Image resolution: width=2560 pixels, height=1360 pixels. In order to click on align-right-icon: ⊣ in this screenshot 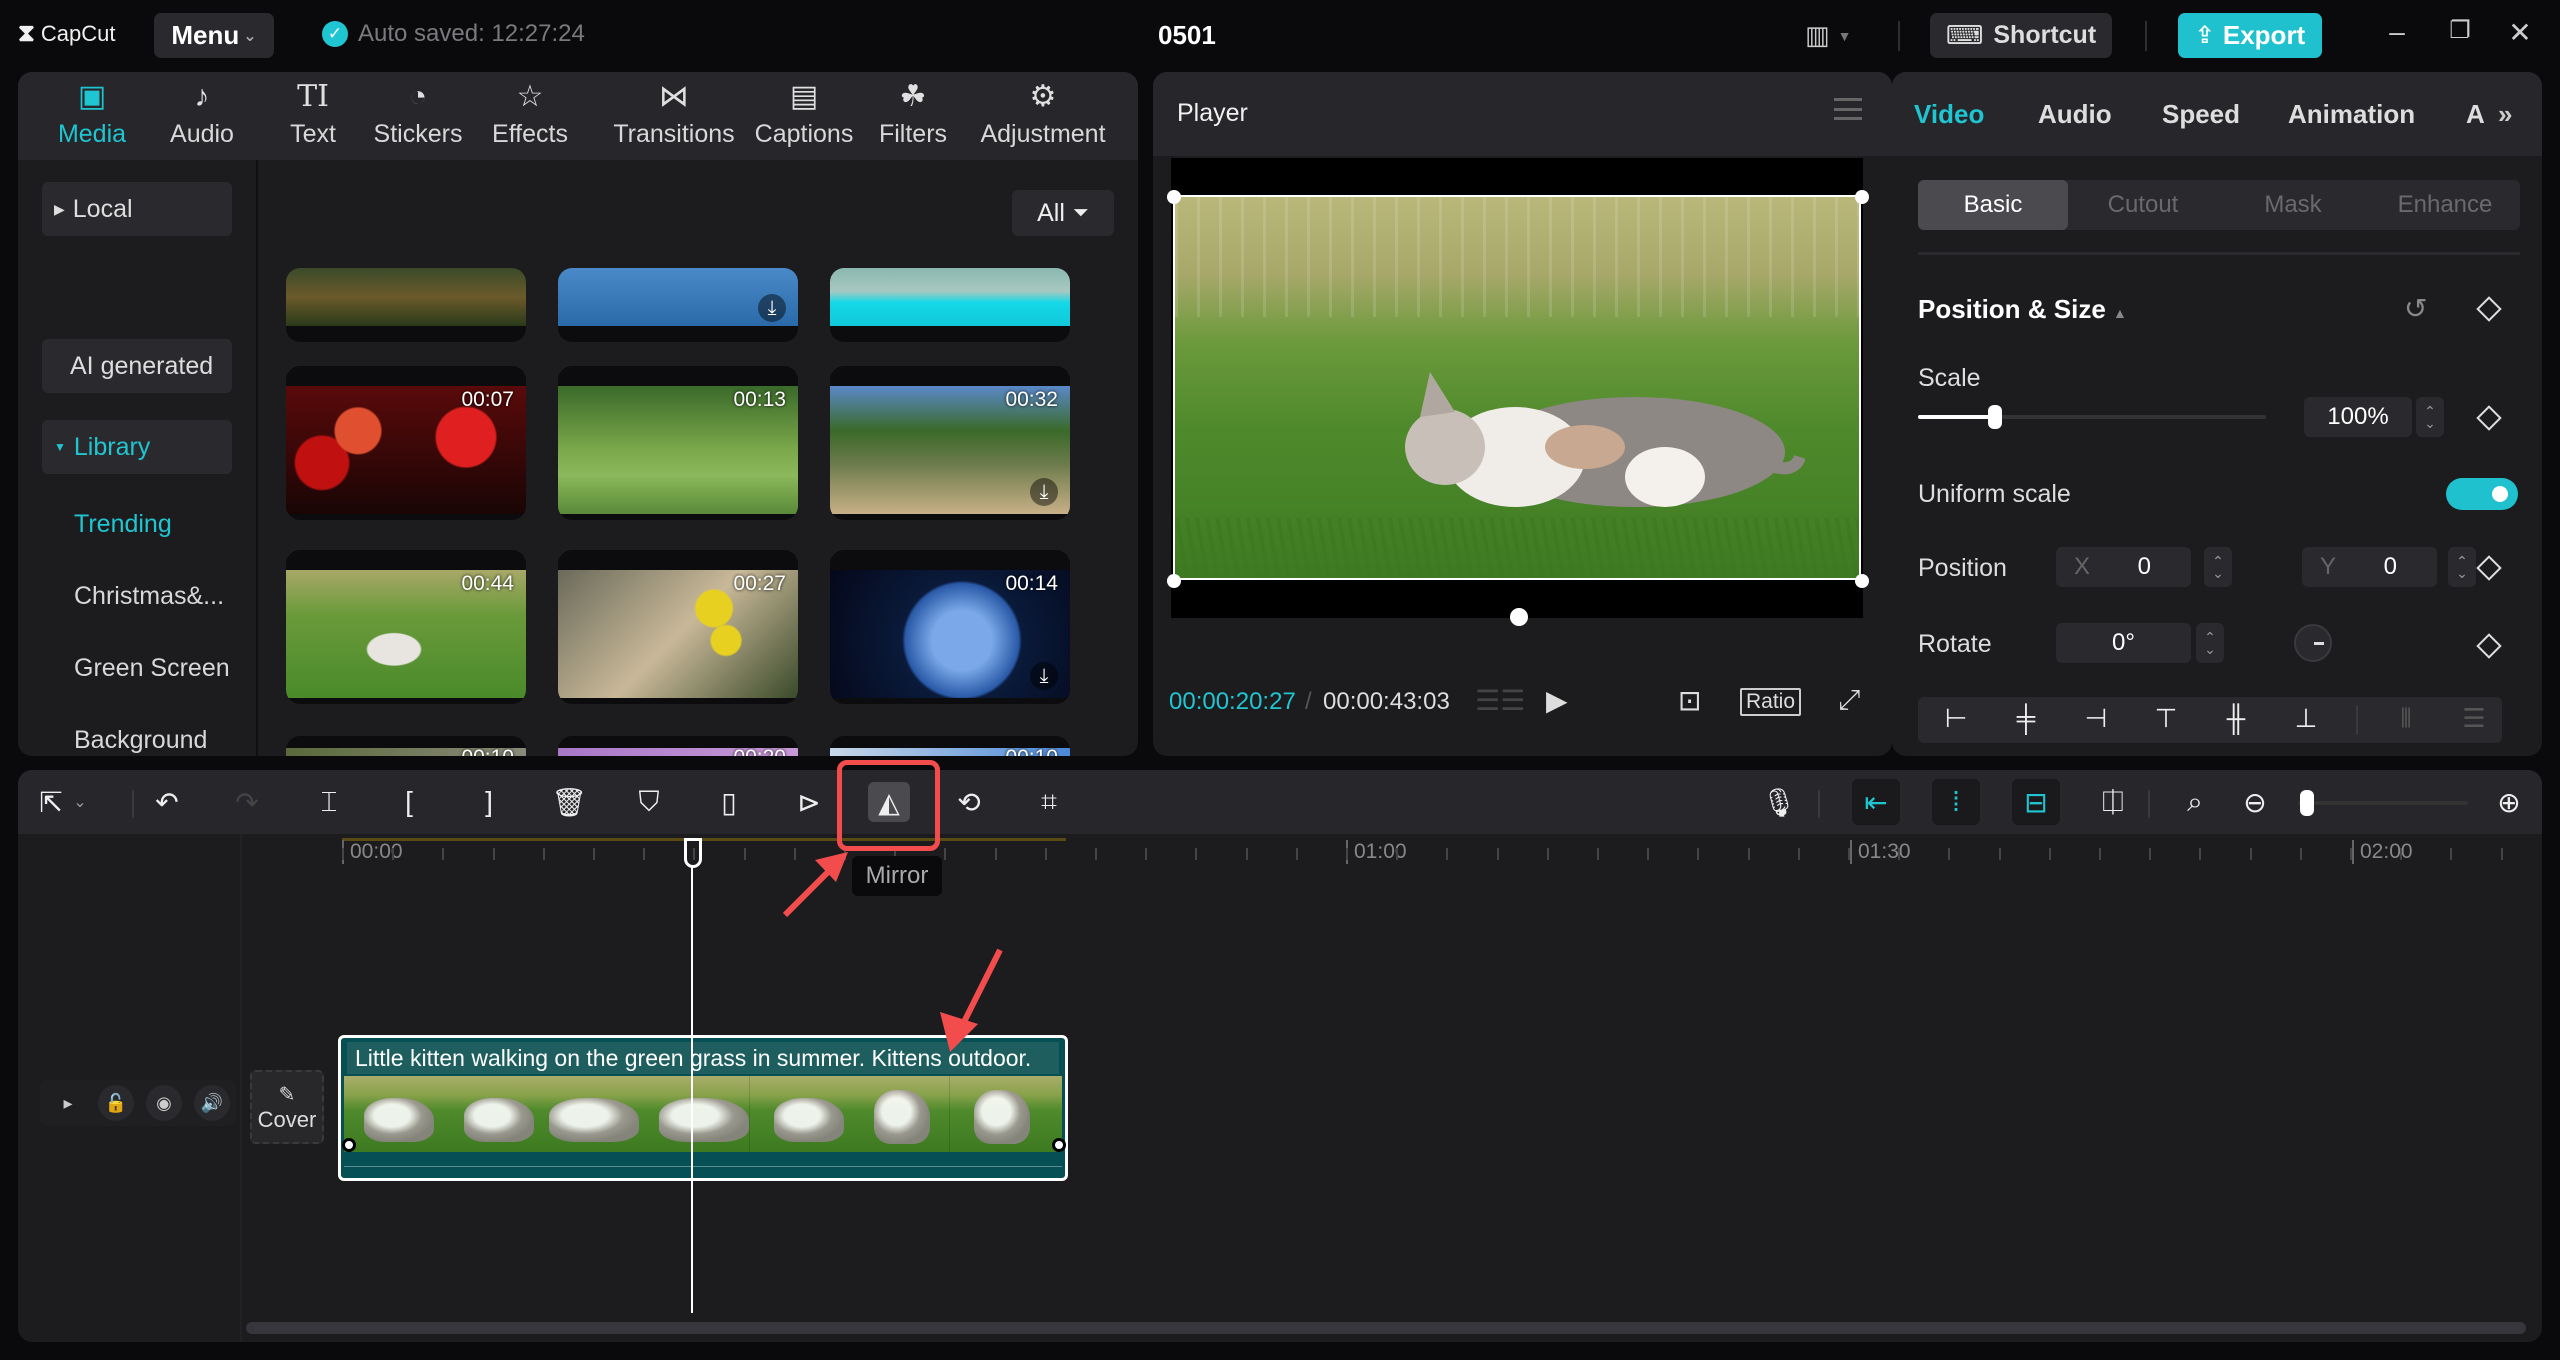, I will do `click(2096, 718)`.